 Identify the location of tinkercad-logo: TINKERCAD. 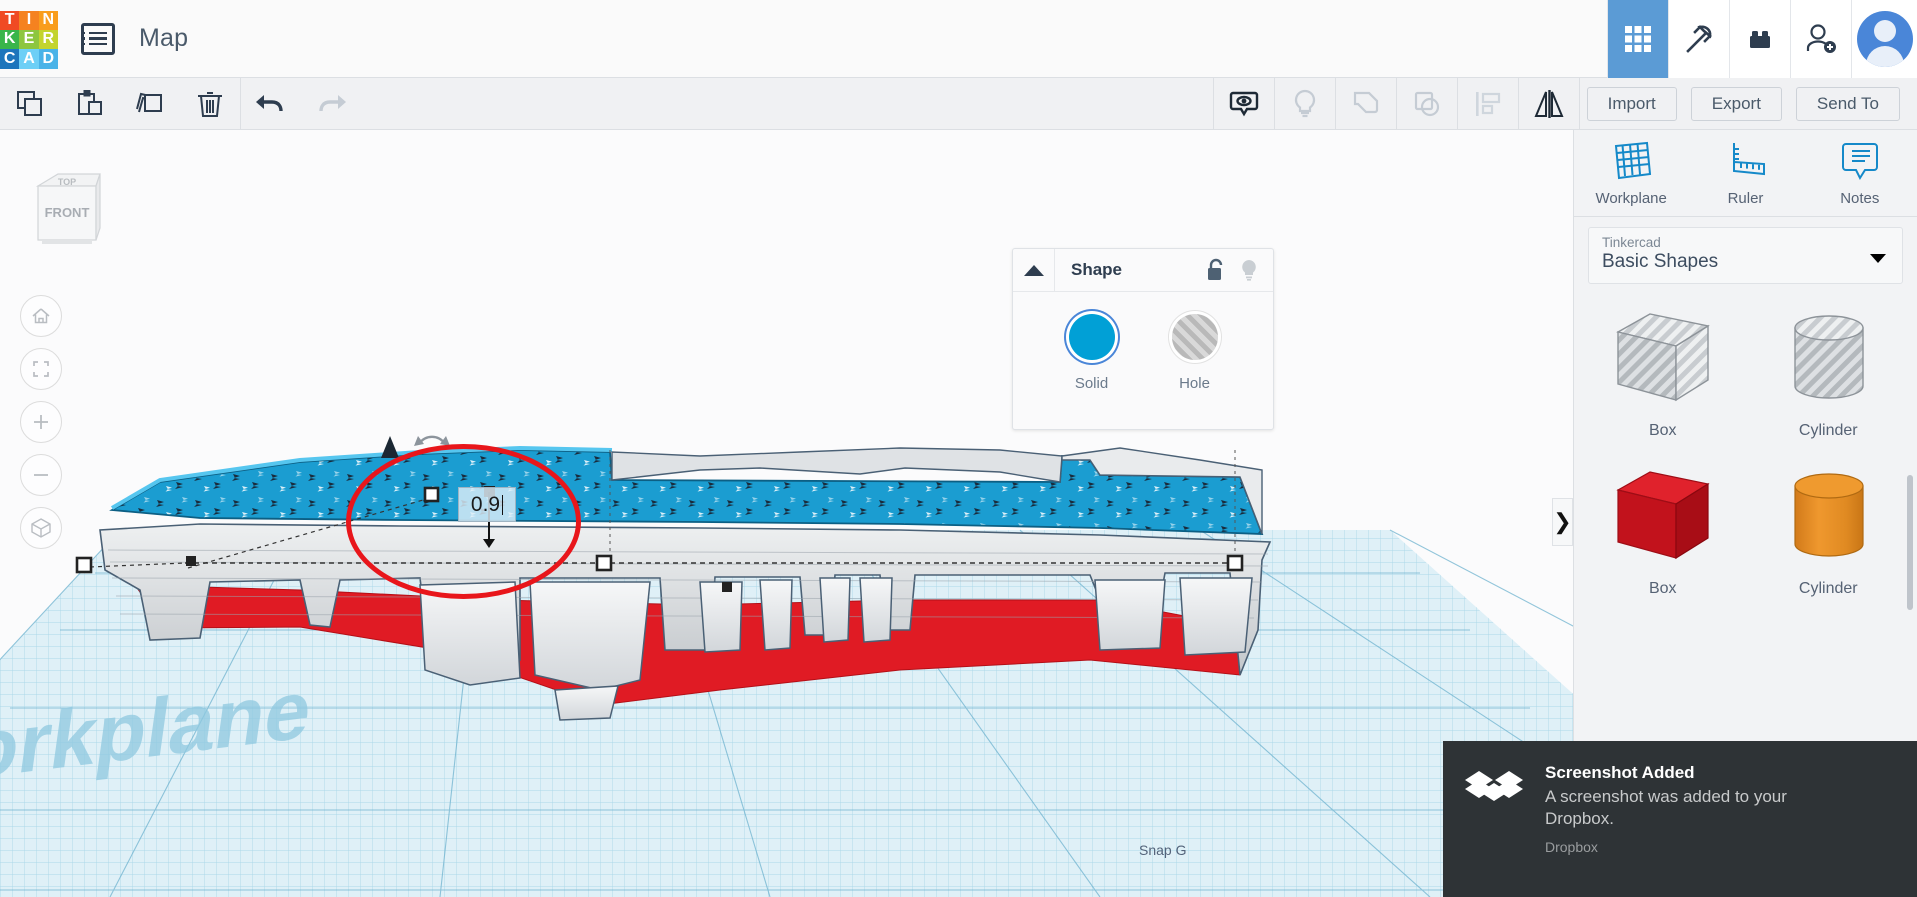
(29, 39).